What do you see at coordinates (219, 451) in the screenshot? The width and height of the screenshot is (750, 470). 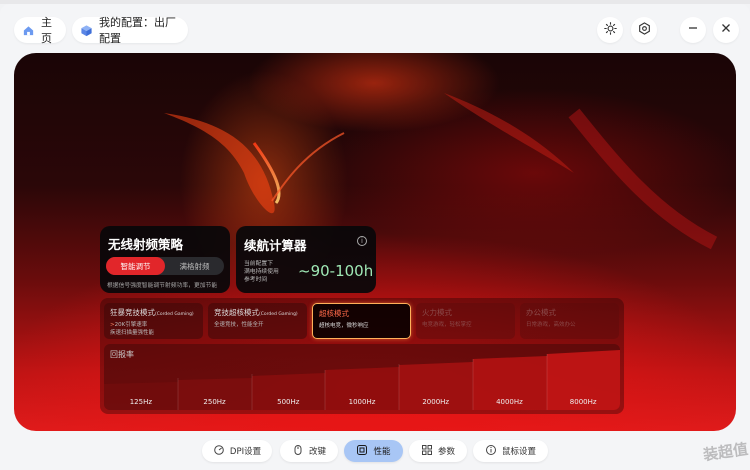 I see `dpi-icon` at bounding box center [219, 451].